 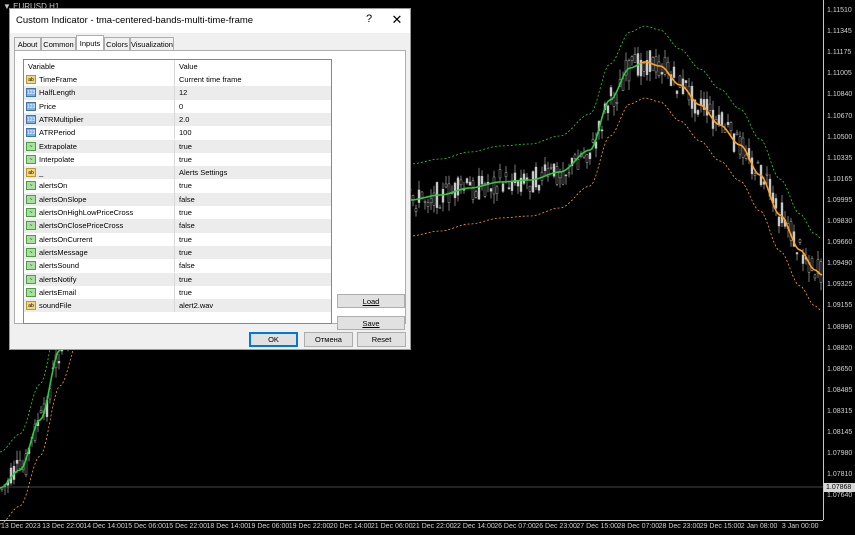 I want to click on param-value: 100, so click(x=252, y=133).